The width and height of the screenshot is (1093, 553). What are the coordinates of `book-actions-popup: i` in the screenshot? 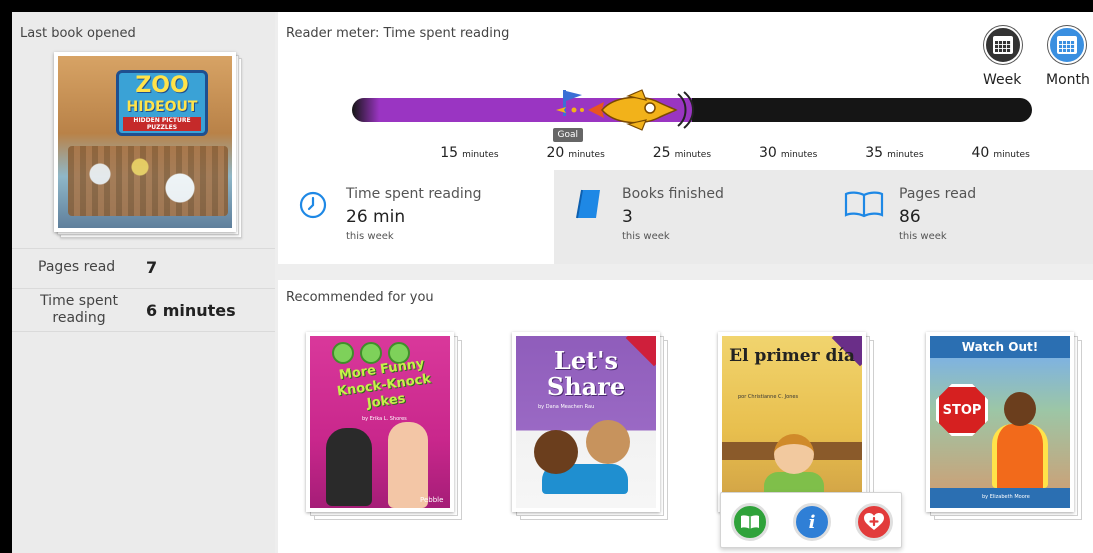 It's located at (811, 520).